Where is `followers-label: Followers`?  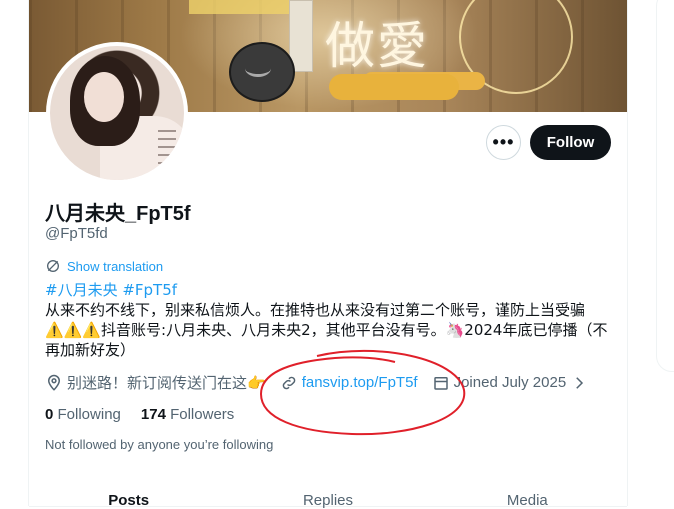 followers-label: Followers is located at coordinates (202, 414).